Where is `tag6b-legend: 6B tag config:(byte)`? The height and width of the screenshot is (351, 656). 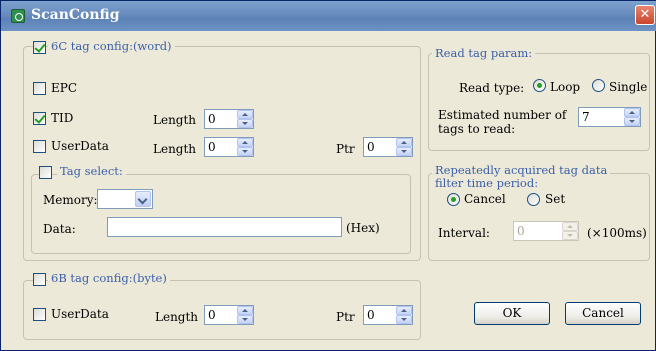 tag6b-legend: 6B tag config:(byte) is located at coordinates (109, 278).